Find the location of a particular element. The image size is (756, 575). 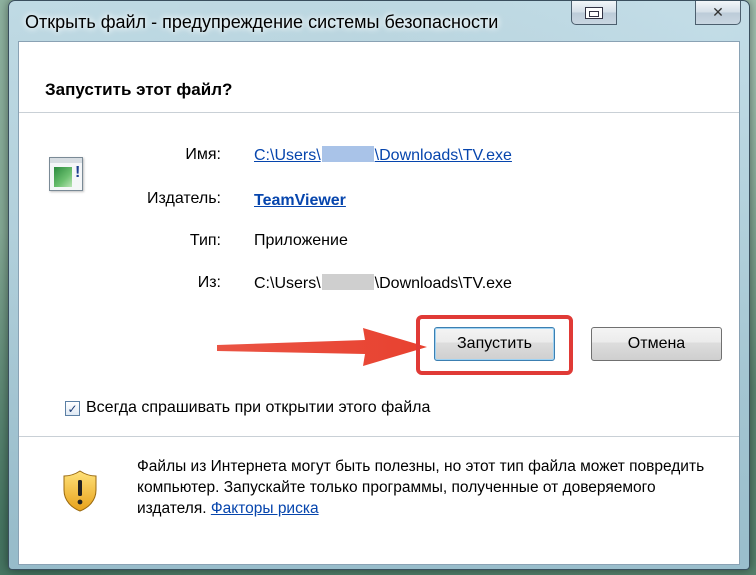

shield-warning-icon is located at coordinates (80, 491).